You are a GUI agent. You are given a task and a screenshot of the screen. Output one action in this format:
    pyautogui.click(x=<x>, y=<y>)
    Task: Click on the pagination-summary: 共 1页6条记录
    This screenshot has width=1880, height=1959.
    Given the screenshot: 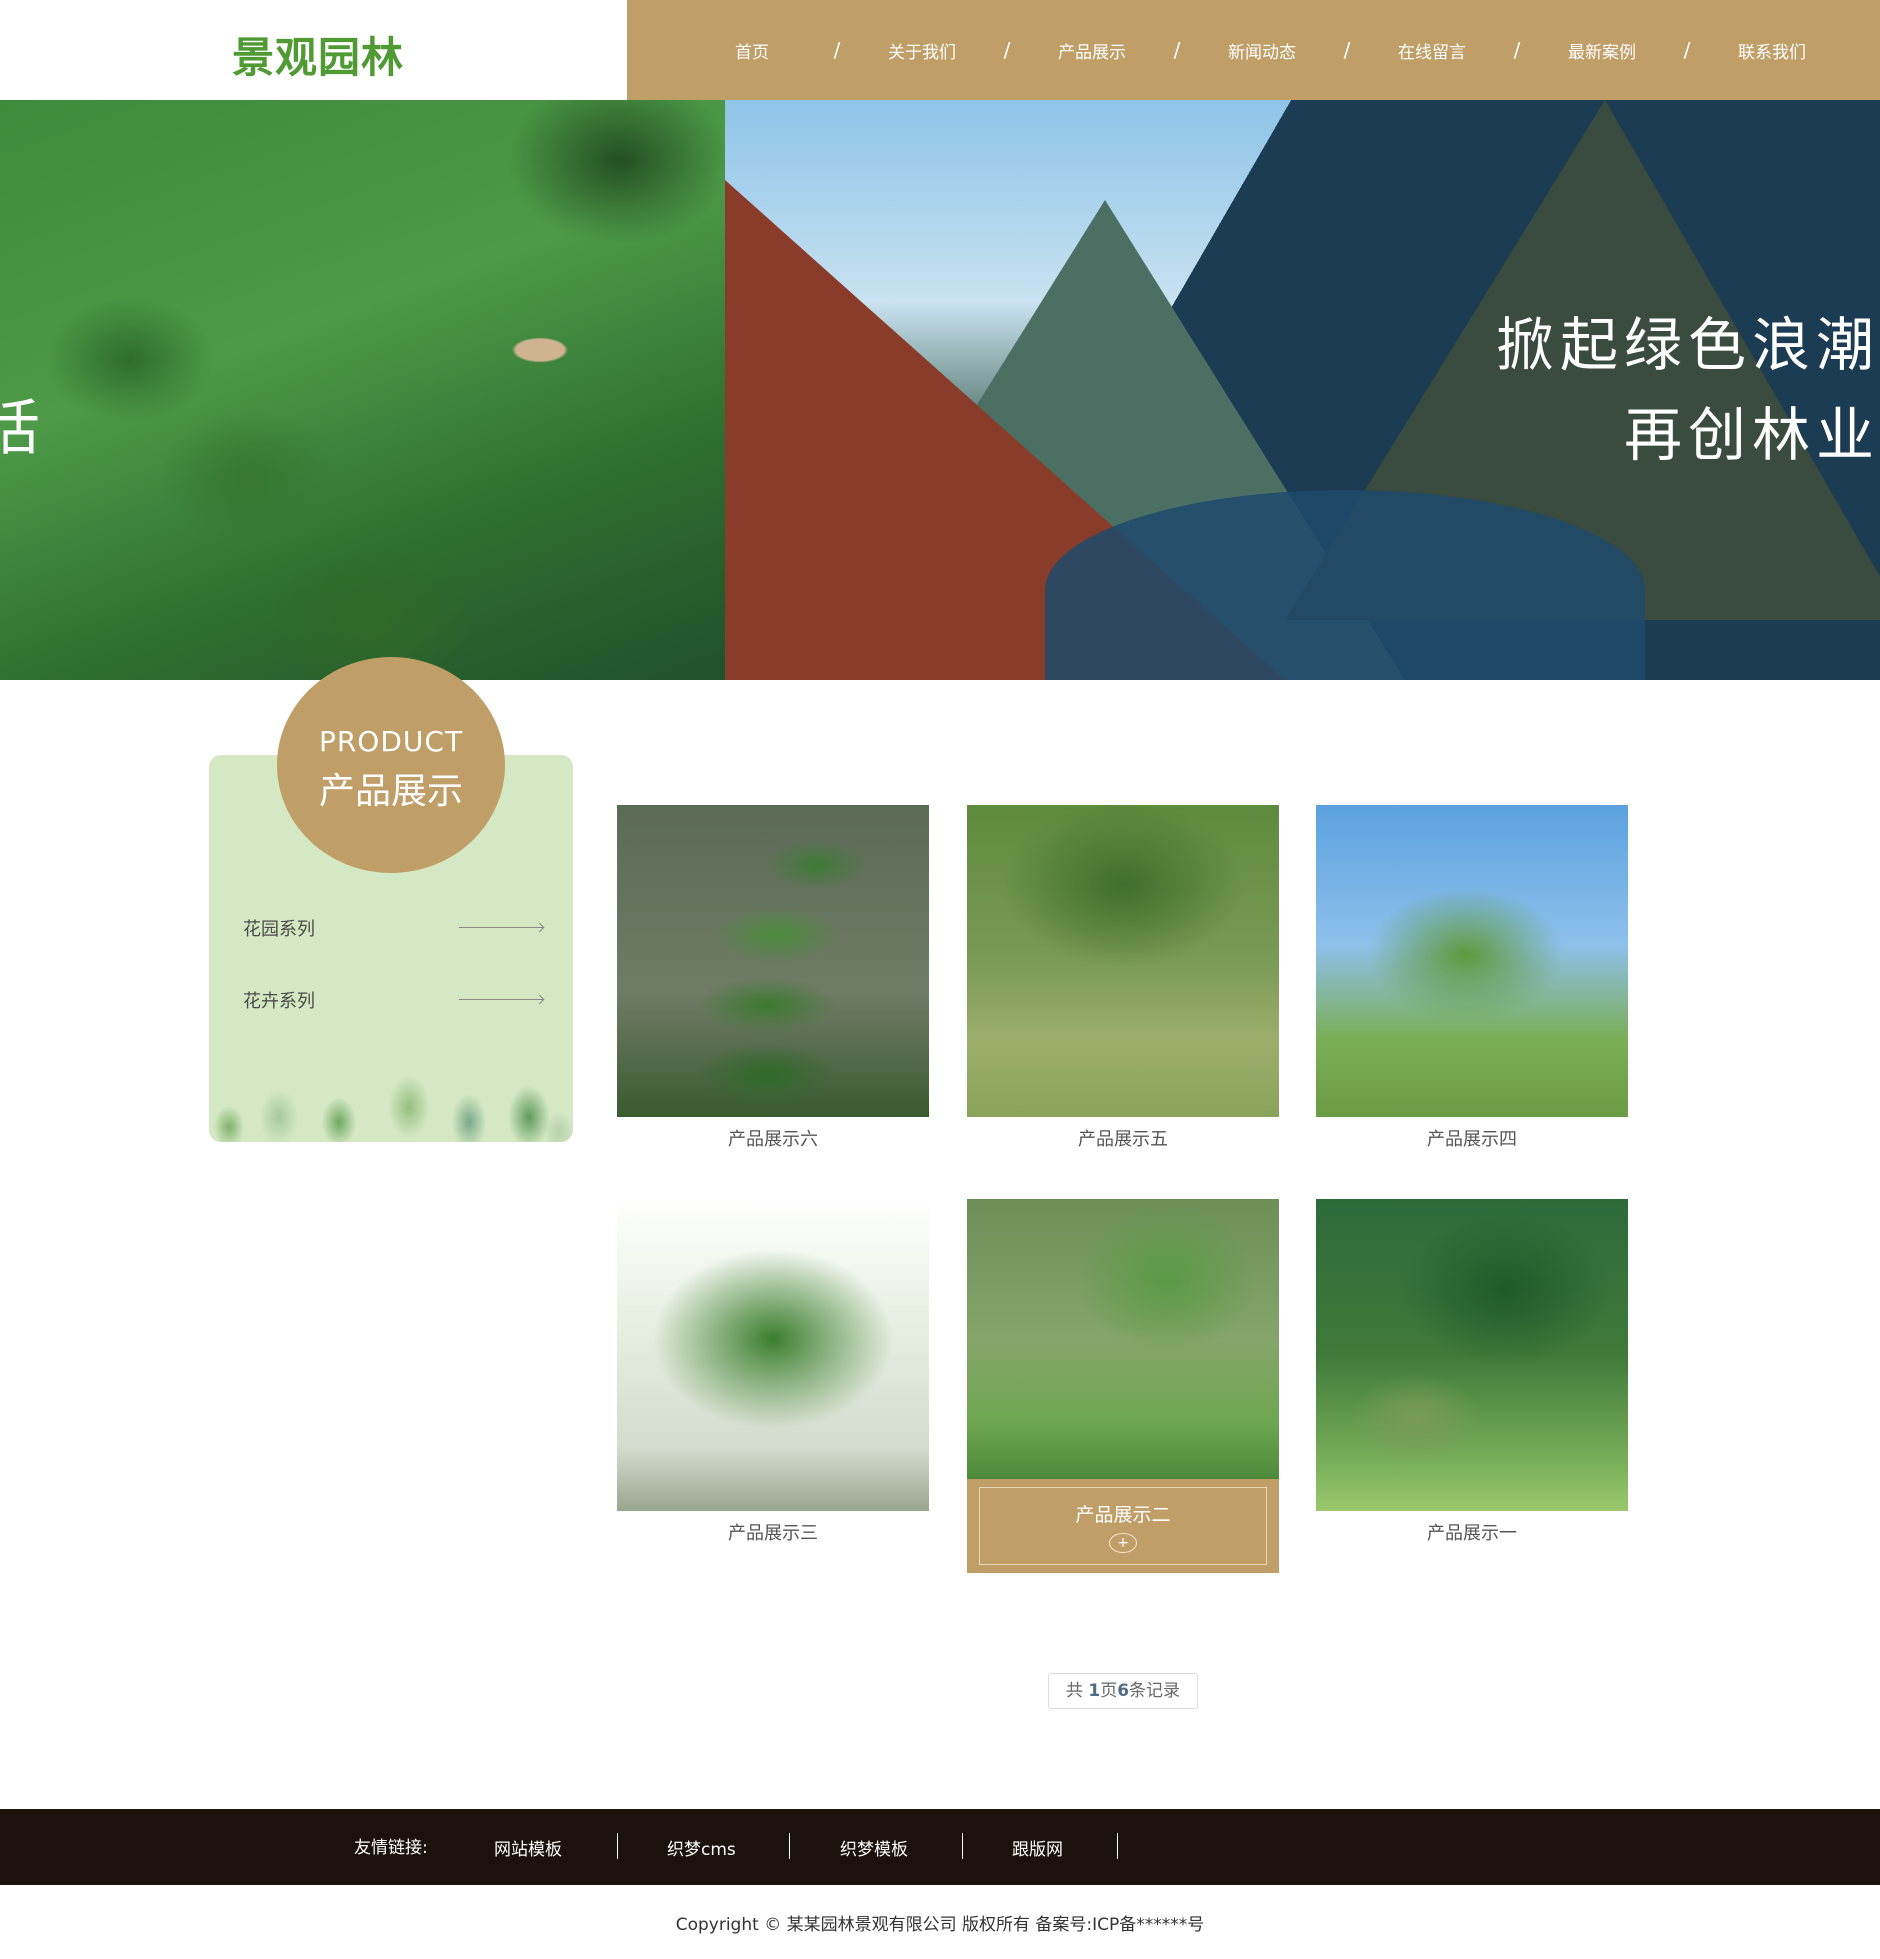 What is the action you would take?
    pyautogui.click(x=1123, y=1691)
    